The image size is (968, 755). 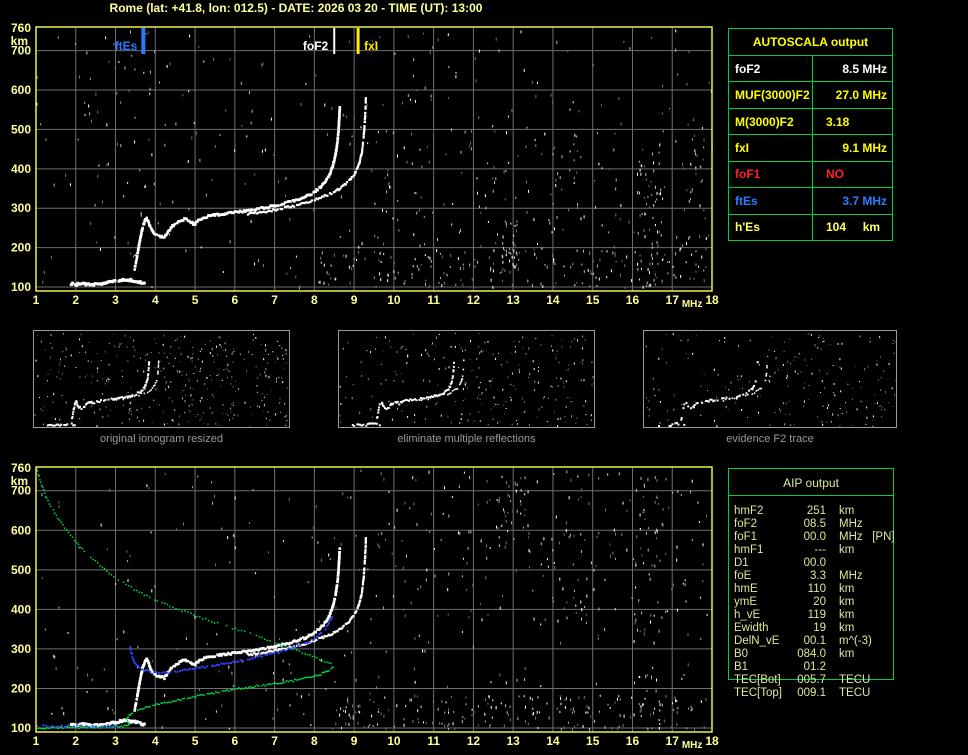 What do you see at coordinates (811, 654) in the screenshot?
I see `aip-value: 084.0` at bounding box center [811, 654].